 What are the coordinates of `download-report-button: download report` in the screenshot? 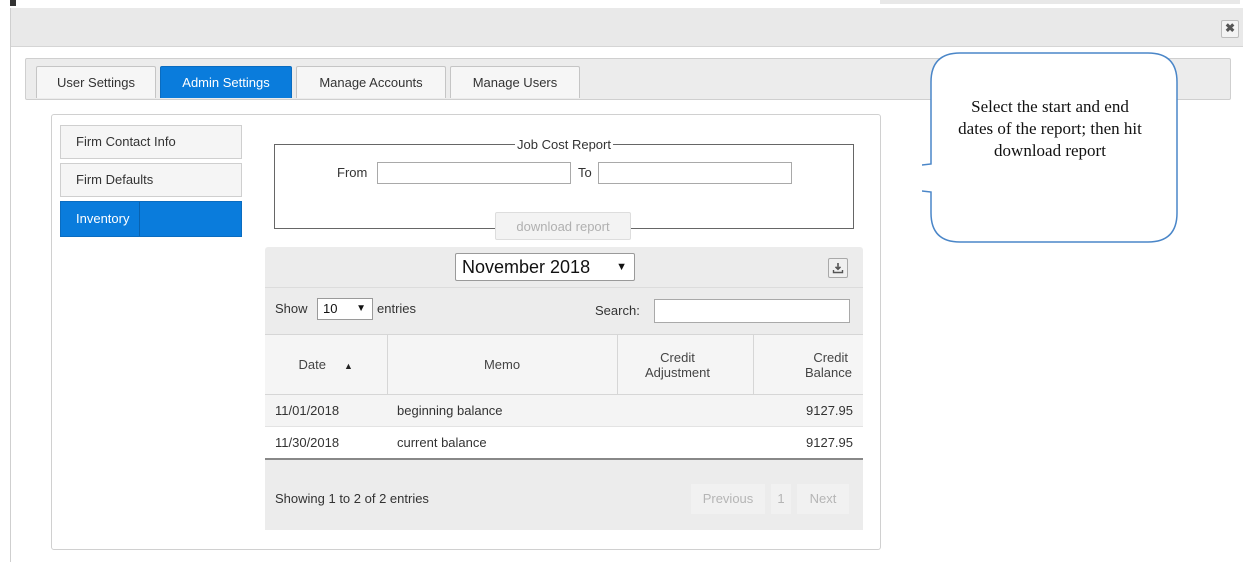 It's located at (563, 226).